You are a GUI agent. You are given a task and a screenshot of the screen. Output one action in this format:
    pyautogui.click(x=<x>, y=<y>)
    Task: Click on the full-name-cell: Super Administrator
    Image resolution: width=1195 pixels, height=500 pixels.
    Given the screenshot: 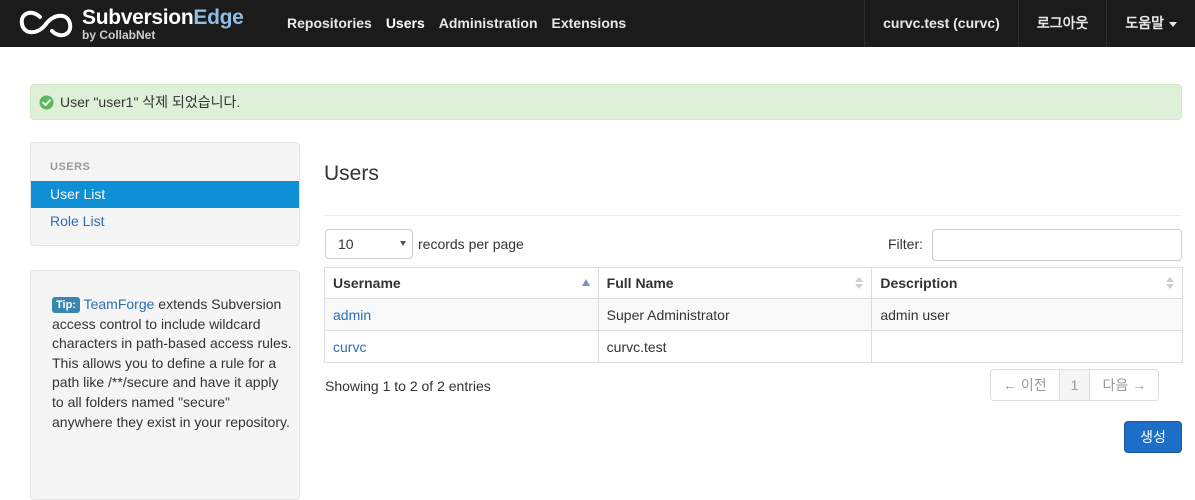 What is the action you would take?
    pyautogui.click(x=735, y=314)
    